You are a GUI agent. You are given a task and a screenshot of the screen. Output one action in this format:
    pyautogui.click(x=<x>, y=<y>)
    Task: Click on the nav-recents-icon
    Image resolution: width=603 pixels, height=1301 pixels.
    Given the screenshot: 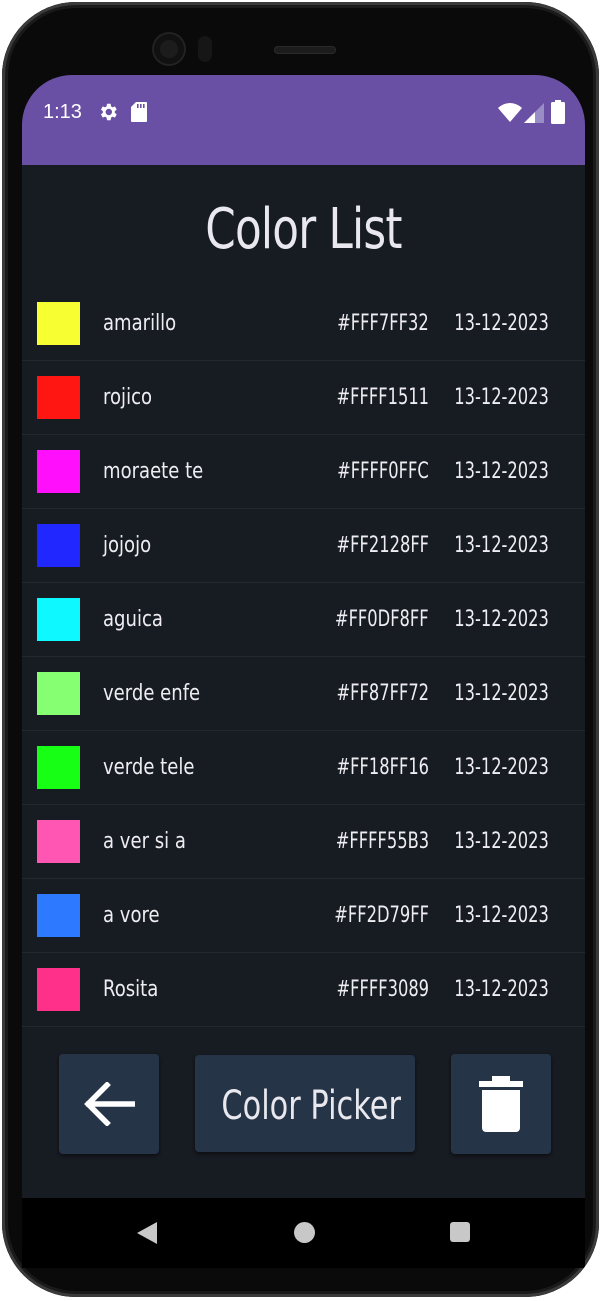 What is the action you would take?
    pyautogui.click(x=460, y=1232)
    